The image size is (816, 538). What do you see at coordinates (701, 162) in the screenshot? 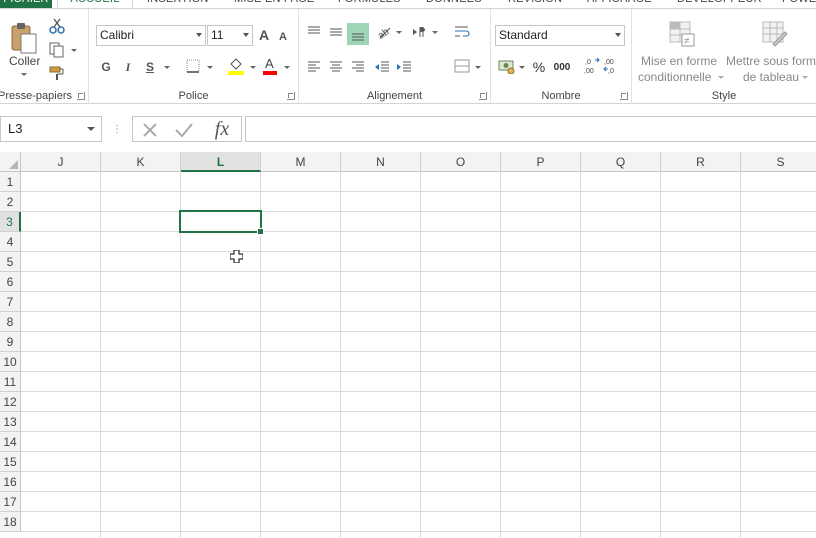
I see `column-header-r: R` at bounding box center [701, 162].